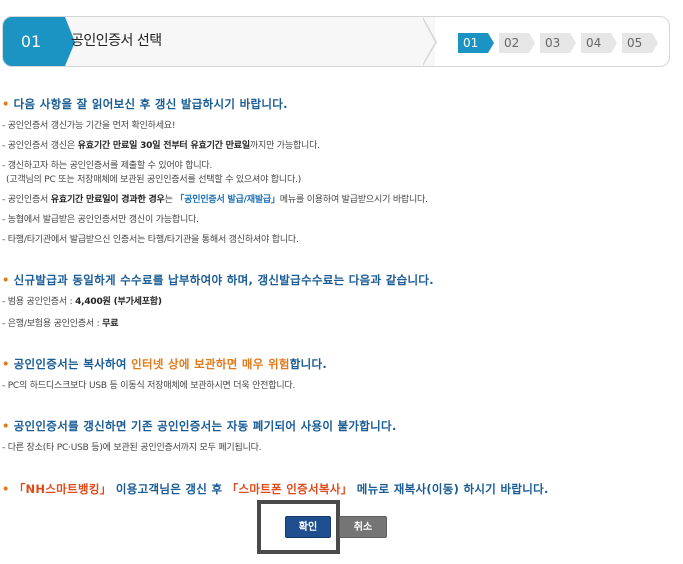  What do you see at coordinates (558, 43) in the screenshot?
I see `step-indicator-03: 03` at bounding box center [558, 43].